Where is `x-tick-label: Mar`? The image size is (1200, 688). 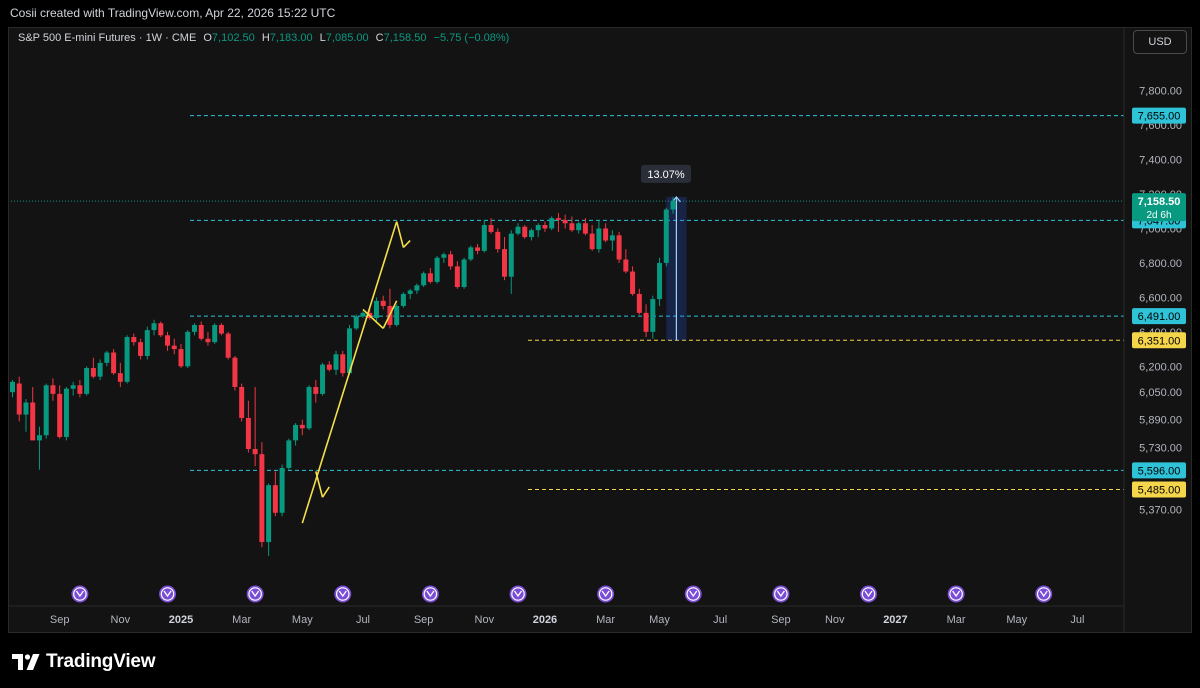
x-tick-label: Mar is located at coordinates (956, 620).